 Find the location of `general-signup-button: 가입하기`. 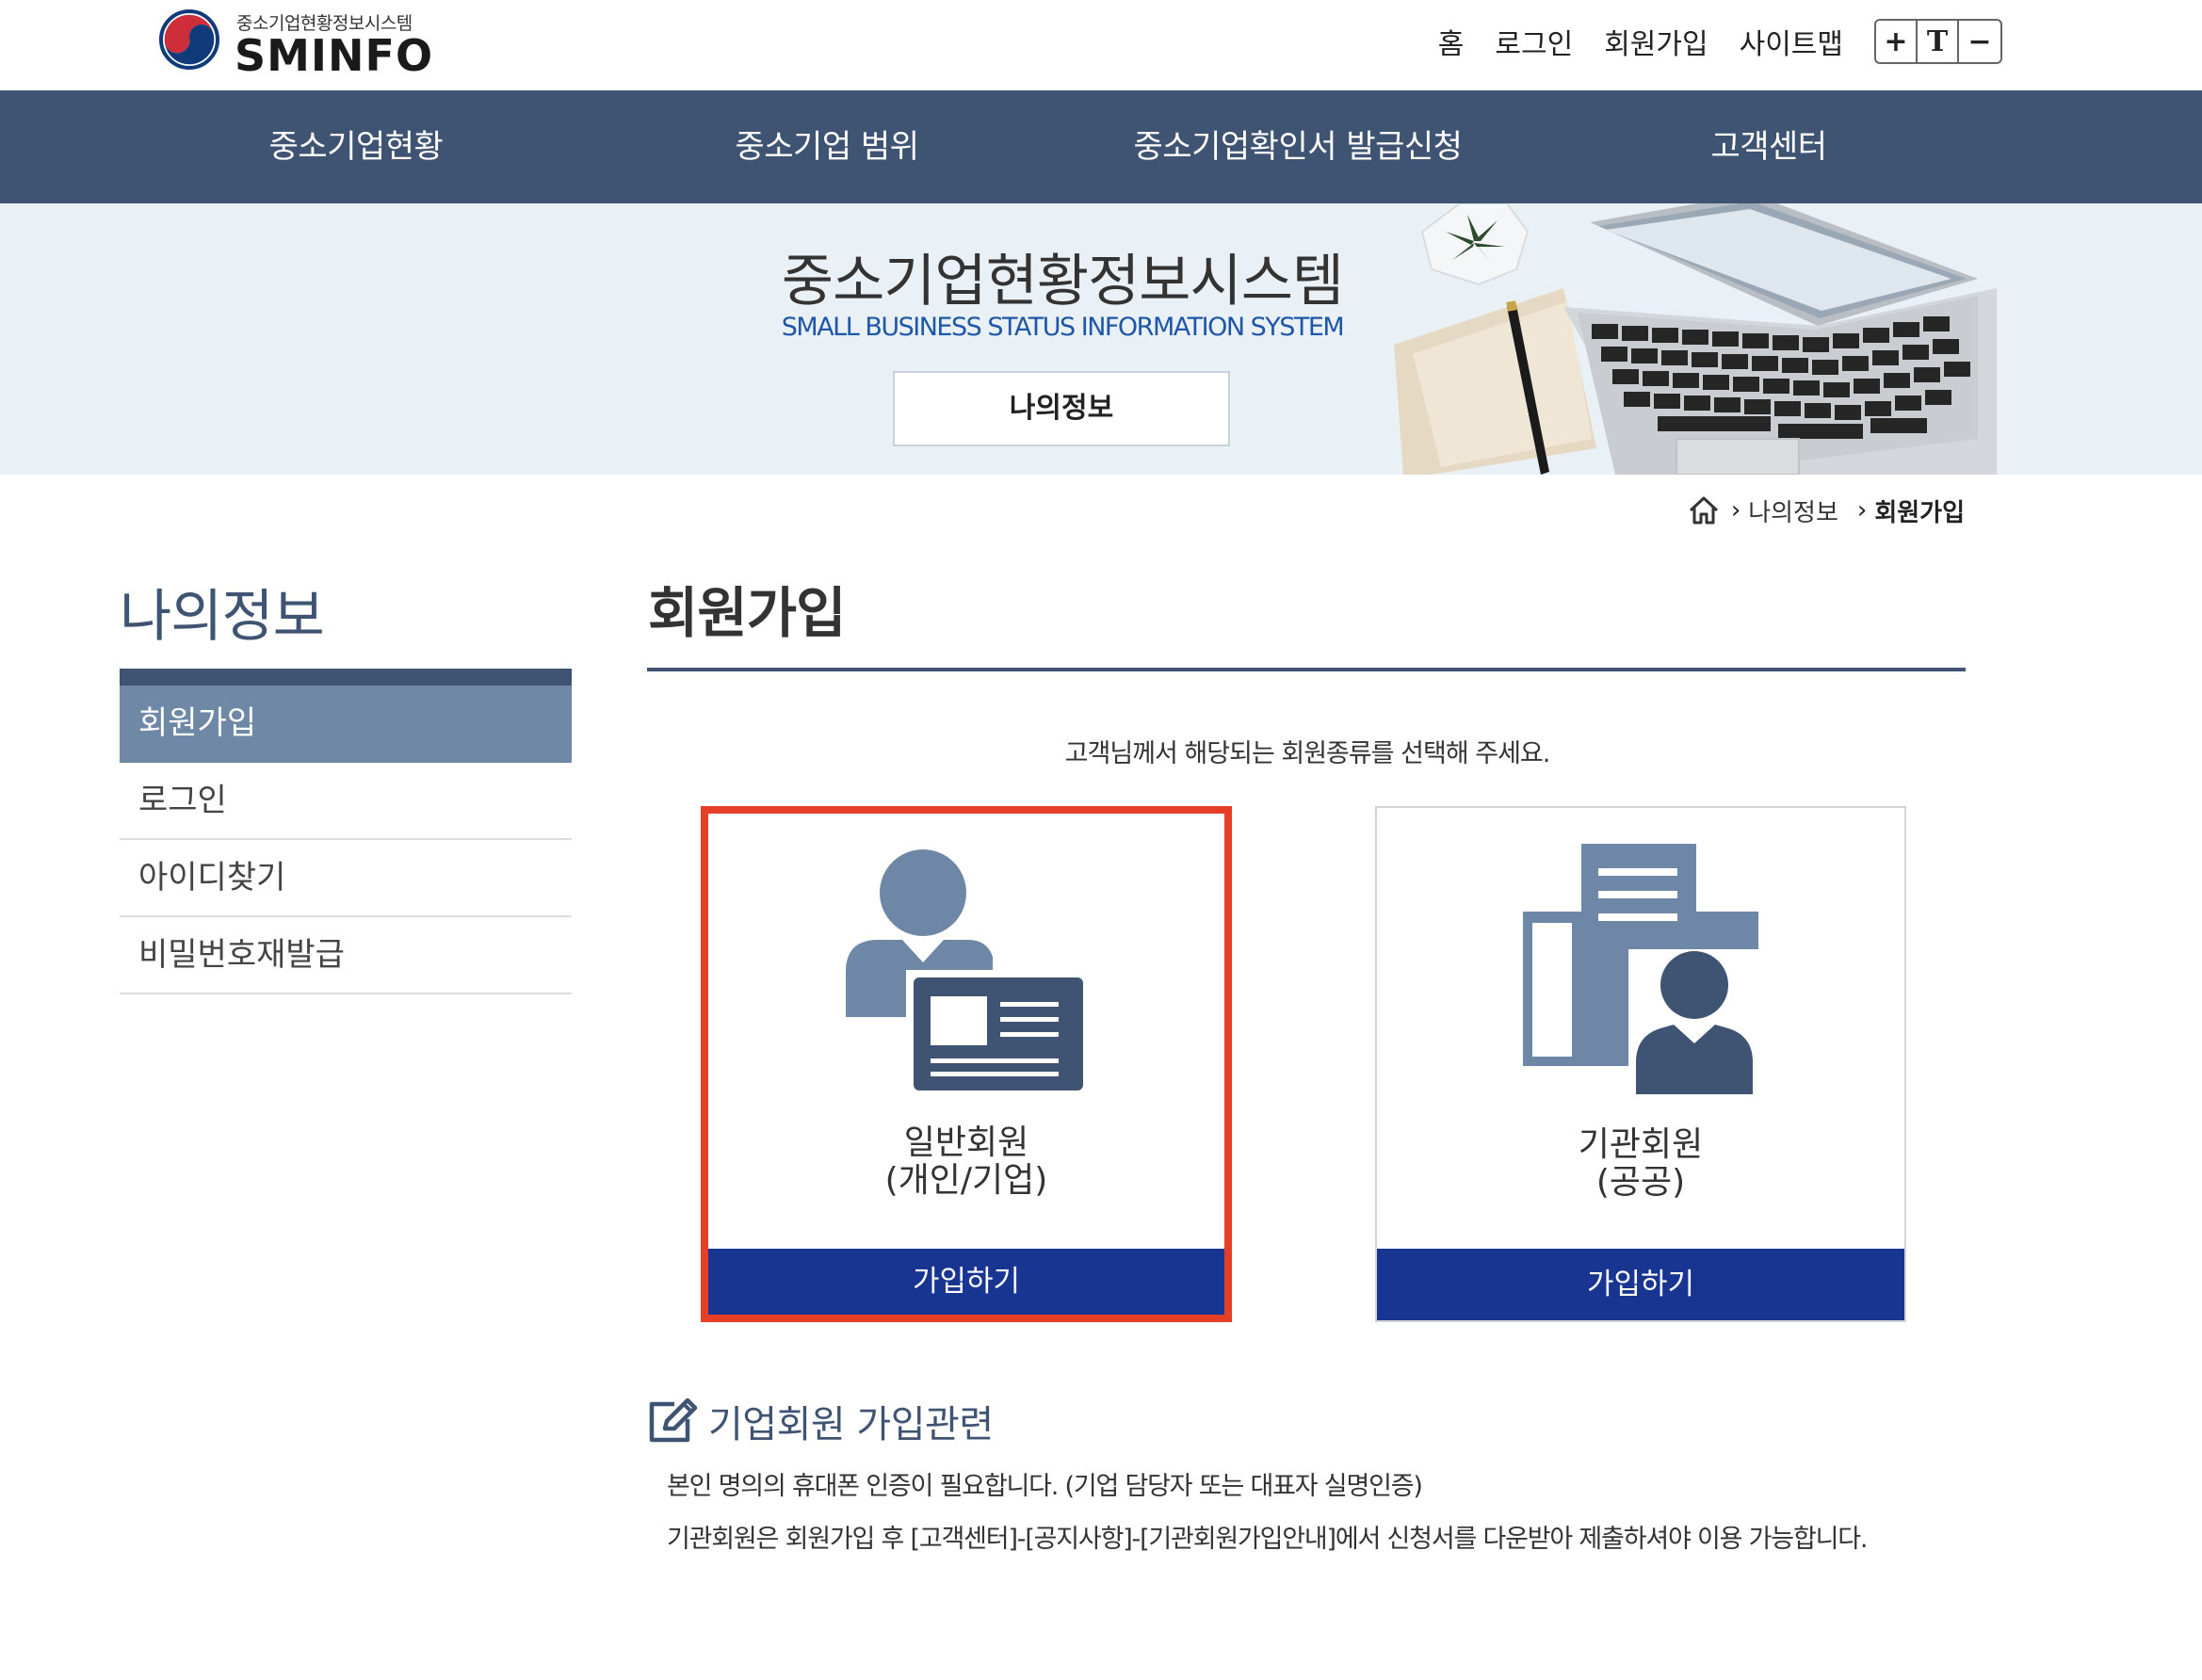

general-signup-button: 가입하기 is located at coordinates (966, 1282).